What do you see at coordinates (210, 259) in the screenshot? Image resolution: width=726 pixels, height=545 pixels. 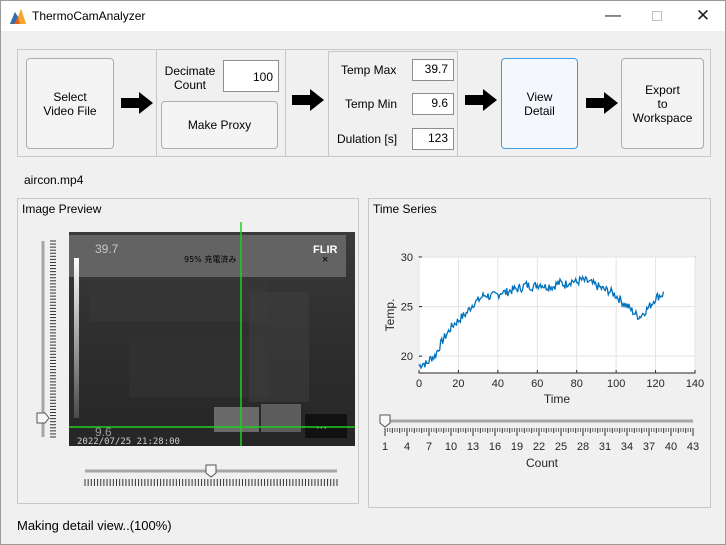 I see `overlay-charge-text: 95% 充電済み` at bounding box center [210, 259].